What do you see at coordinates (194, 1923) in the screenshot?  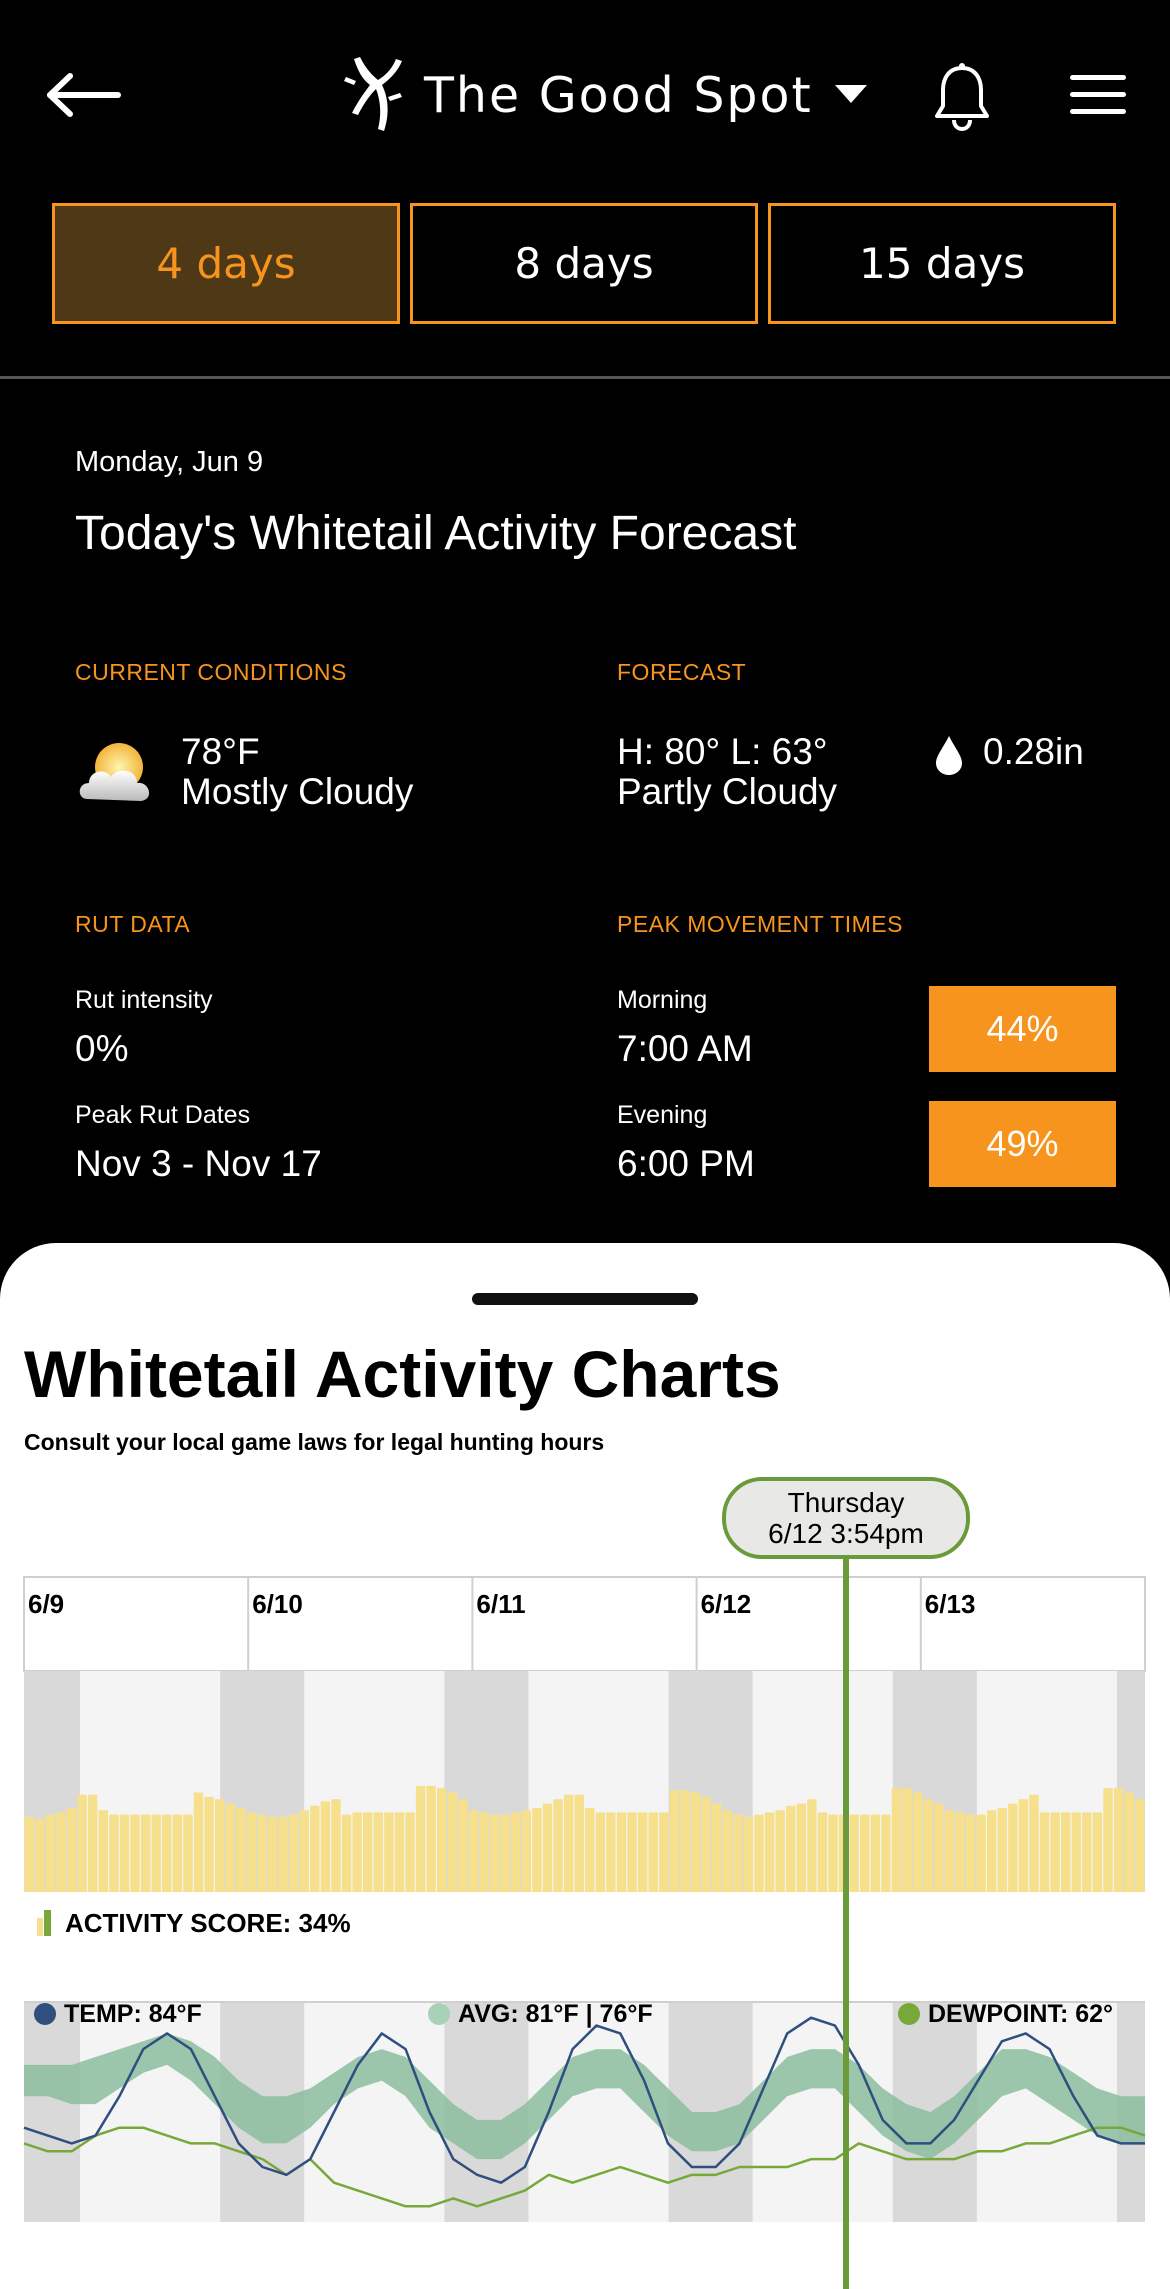 I see `activity-score-label: ACTIVITY SCORE: 34%` at bounding box center [194, 1923].